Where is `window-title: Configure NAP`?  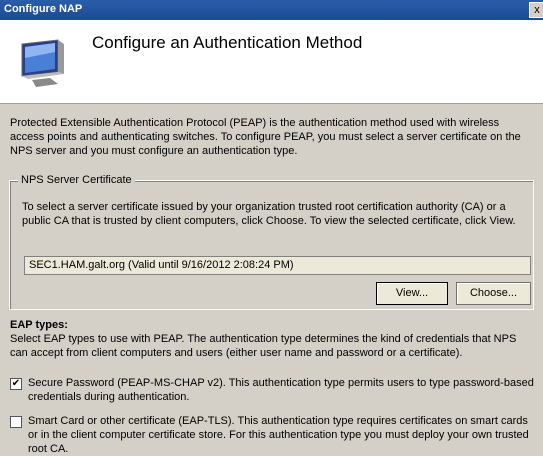
window-title: Configure NAP is located at coordinates (43, 9).